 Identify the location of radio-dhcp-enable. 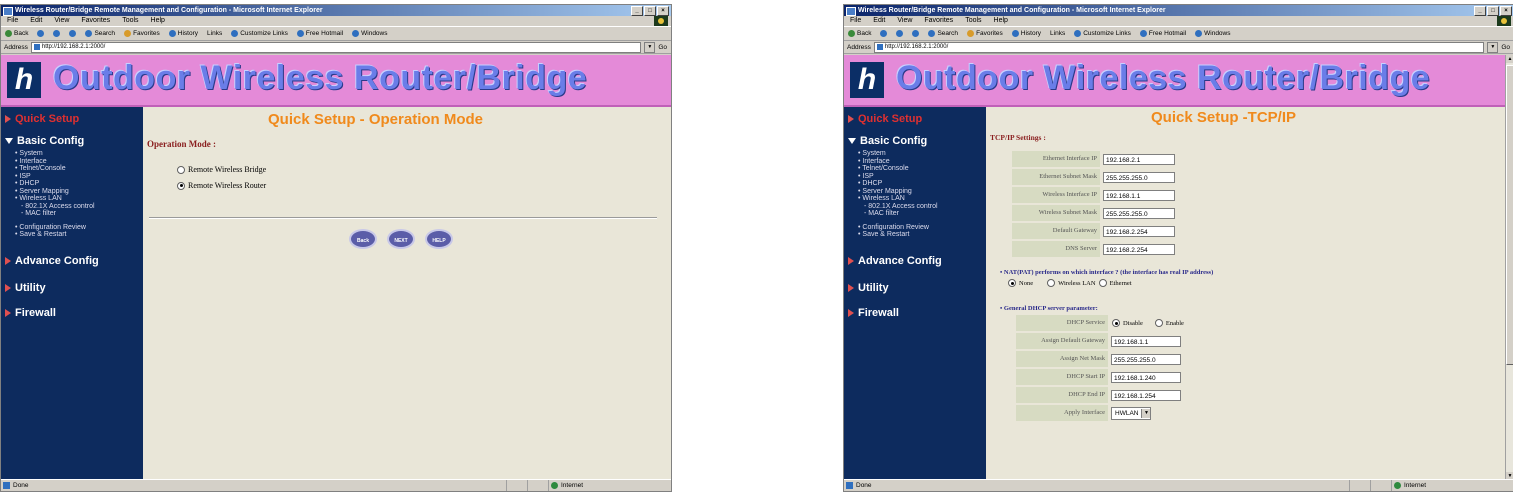
(1158, 323).